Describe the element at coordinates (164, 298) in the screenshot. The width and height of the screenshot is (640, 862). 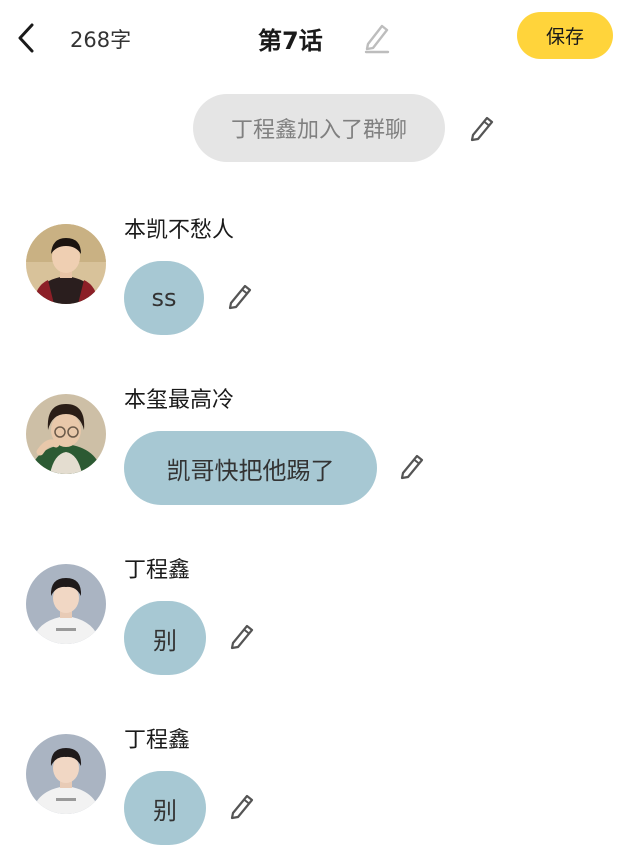
I see `message-bubble: ss` at that location.